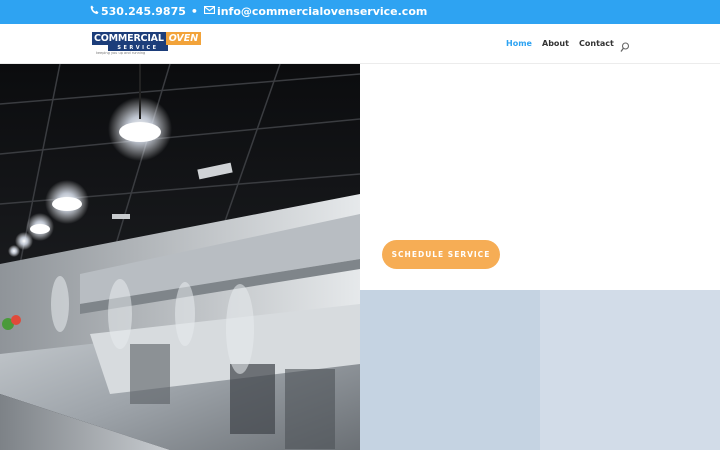  Describe the element at coordinates (441, 254) in the screenshot. I see `schedule-service-button: SCHEDULE SERVICE` at that location.